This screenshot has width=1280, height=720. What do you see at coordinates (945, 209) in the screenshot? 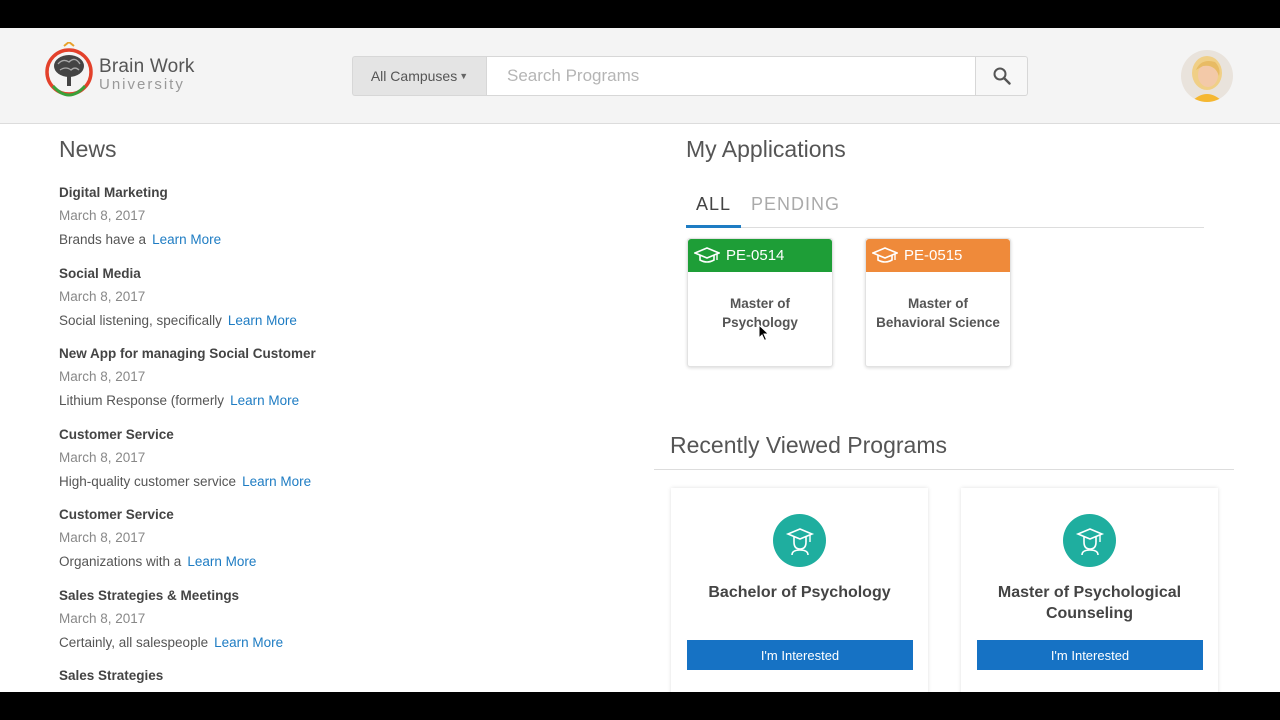
I see `application-tabs: ALL PENDING` at bounding box center [945, 209].